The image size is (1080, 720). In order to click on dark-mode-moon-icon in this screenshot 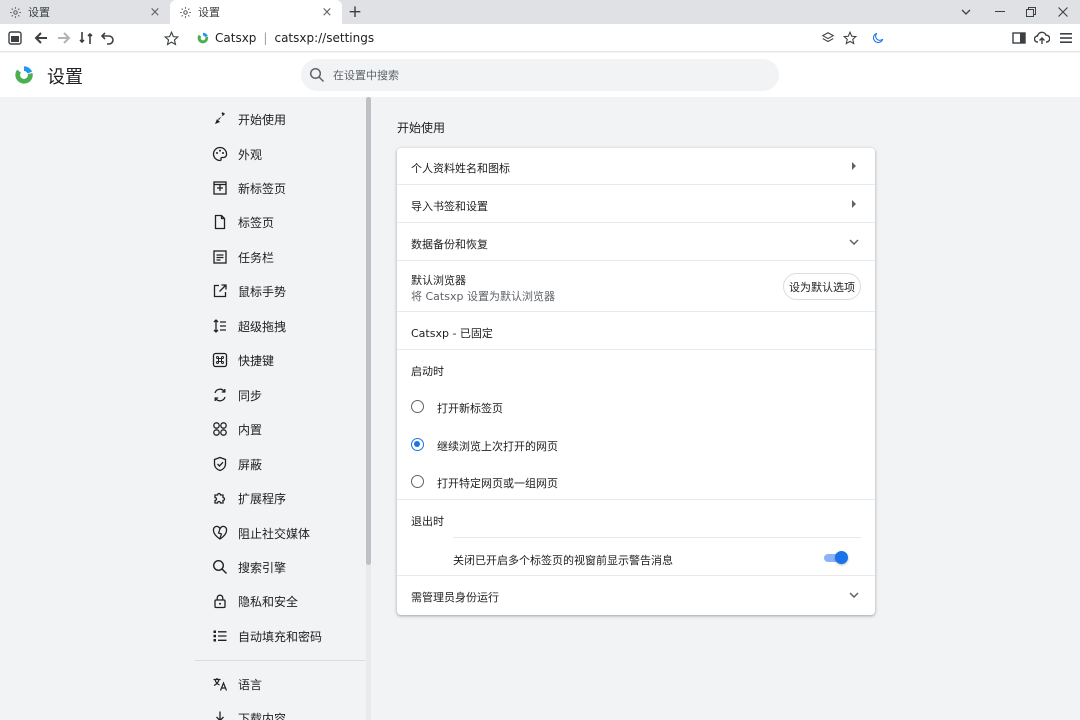, I will do `click(878, 38)`.